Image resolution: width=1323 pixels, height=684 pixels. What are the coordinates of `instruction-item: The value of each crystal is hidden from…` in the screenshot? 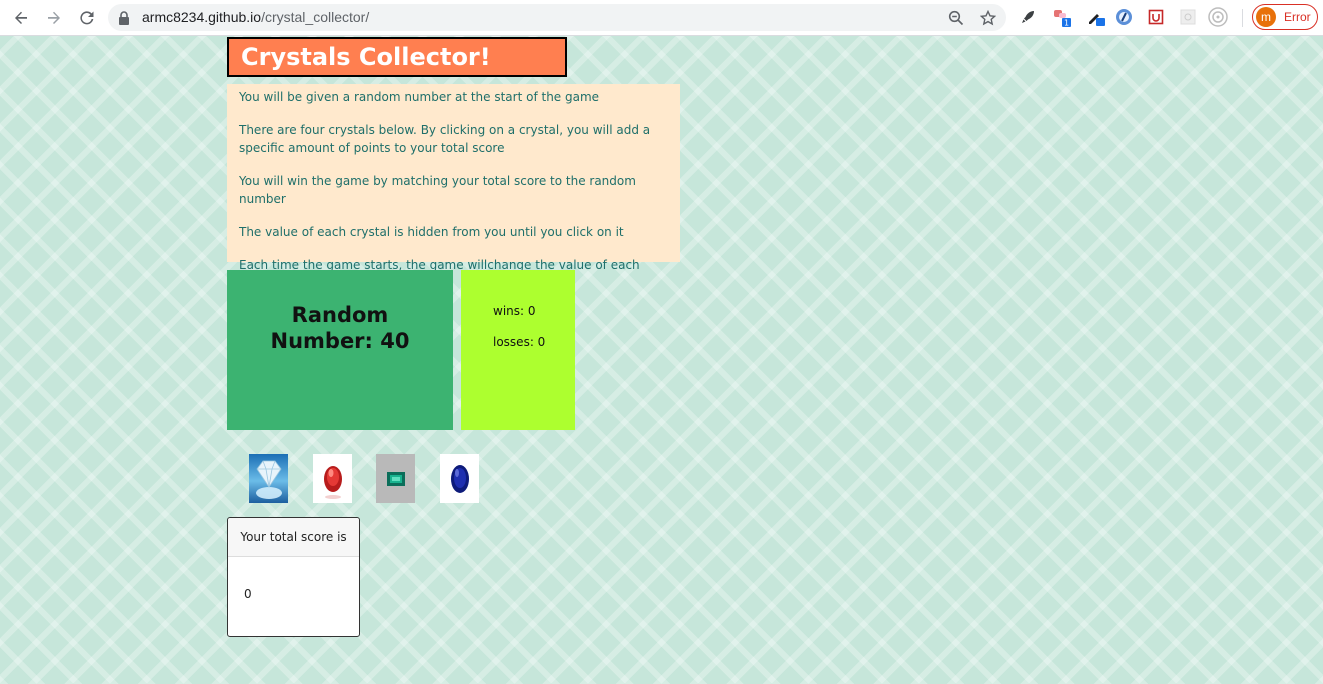 It's located at (431, 232).